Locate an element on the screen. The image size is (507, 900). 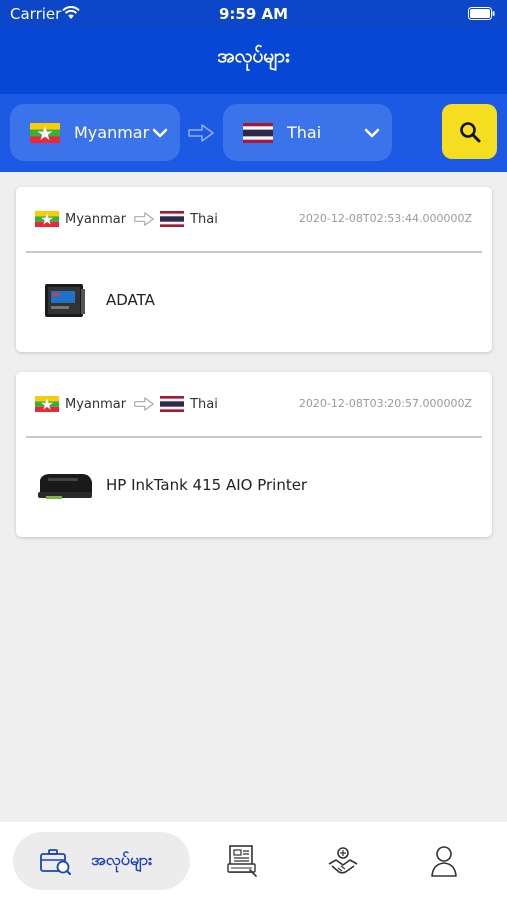
status-bar: Carrier 9:59 AM is located at coordinates (253, 14).